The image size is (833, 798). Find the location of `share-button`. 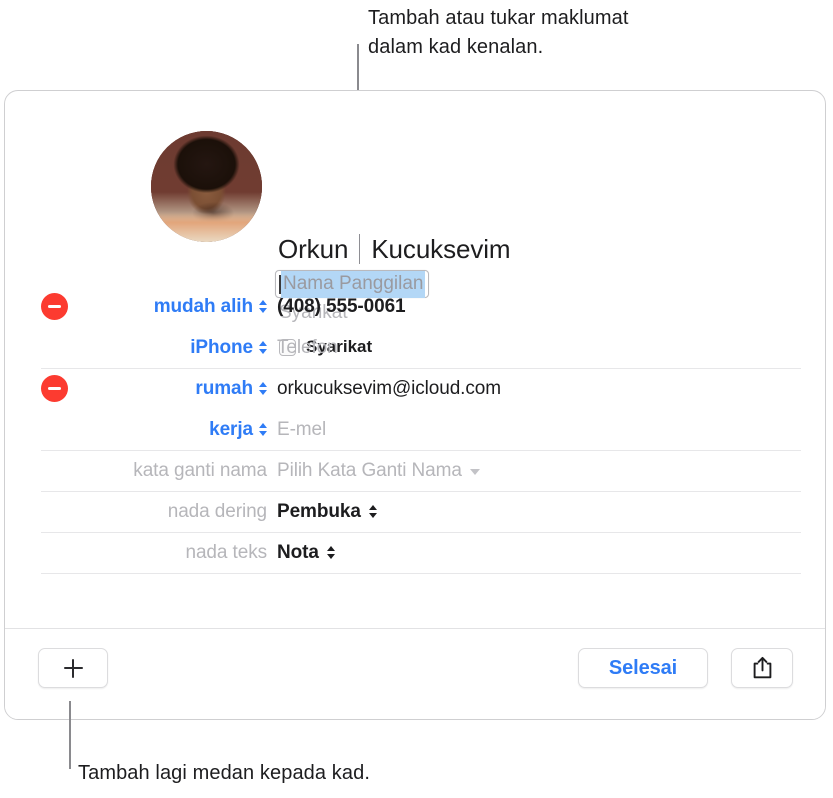

share-button is located at coordinates (762, 668).